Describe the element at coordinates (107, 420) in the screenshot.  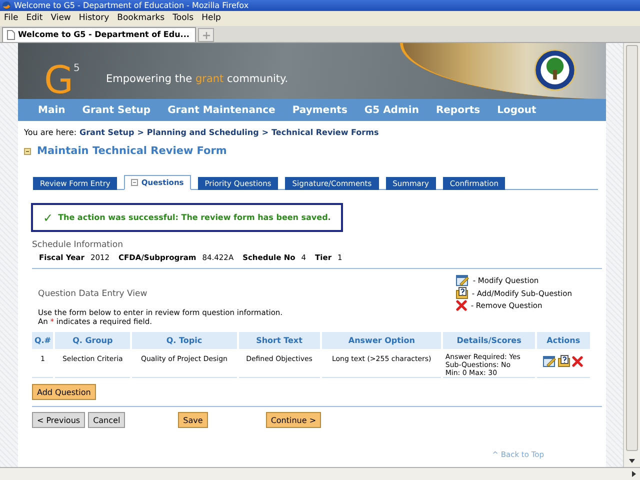
I see `form-button: Cancel` at that location.